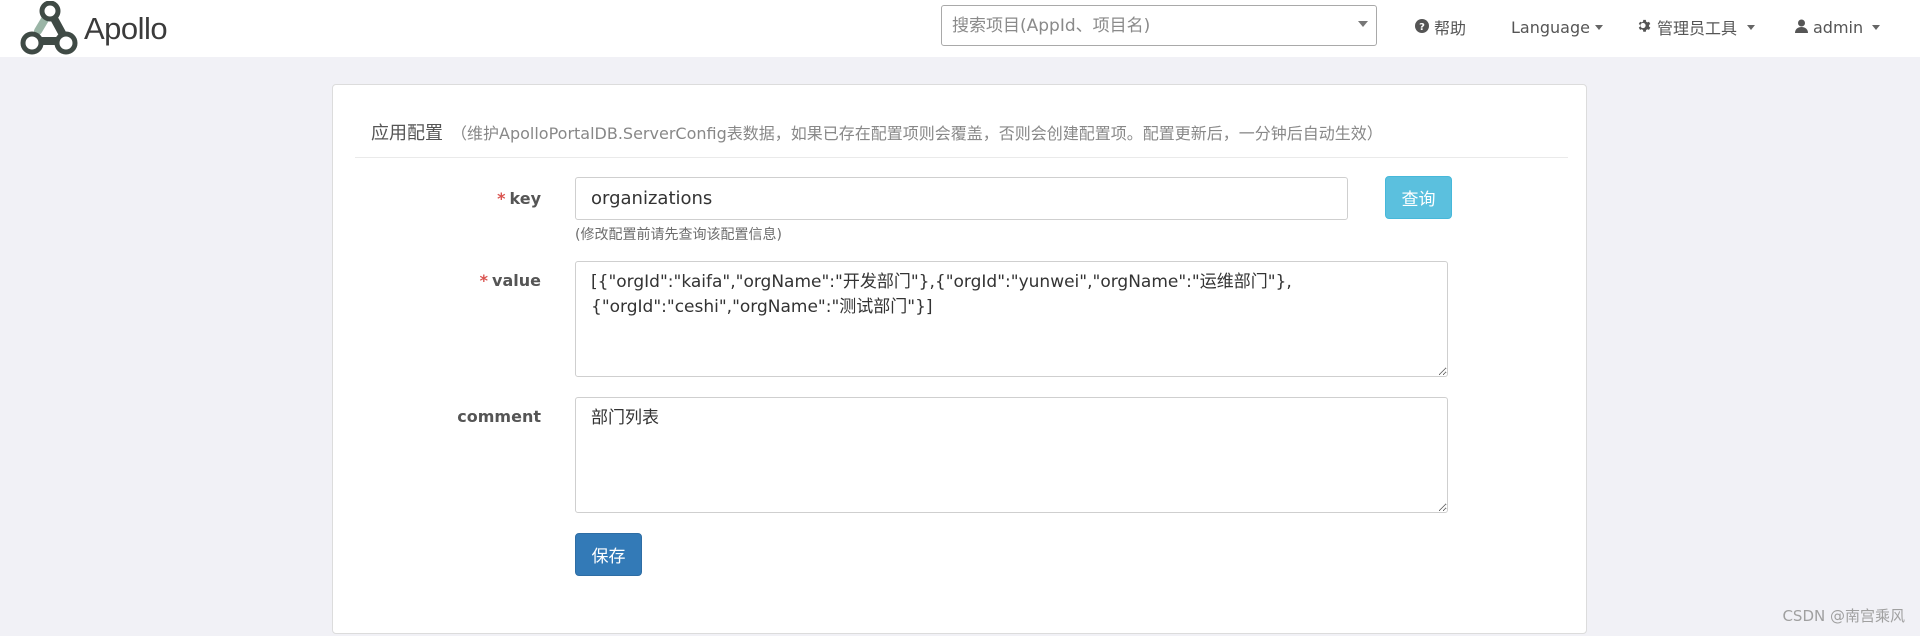 The width and height of the screenshot is (1920, 636). Describe the element at coordinates (49, 27) in the screenshot. I see `apollo-logo-icon` at that location.